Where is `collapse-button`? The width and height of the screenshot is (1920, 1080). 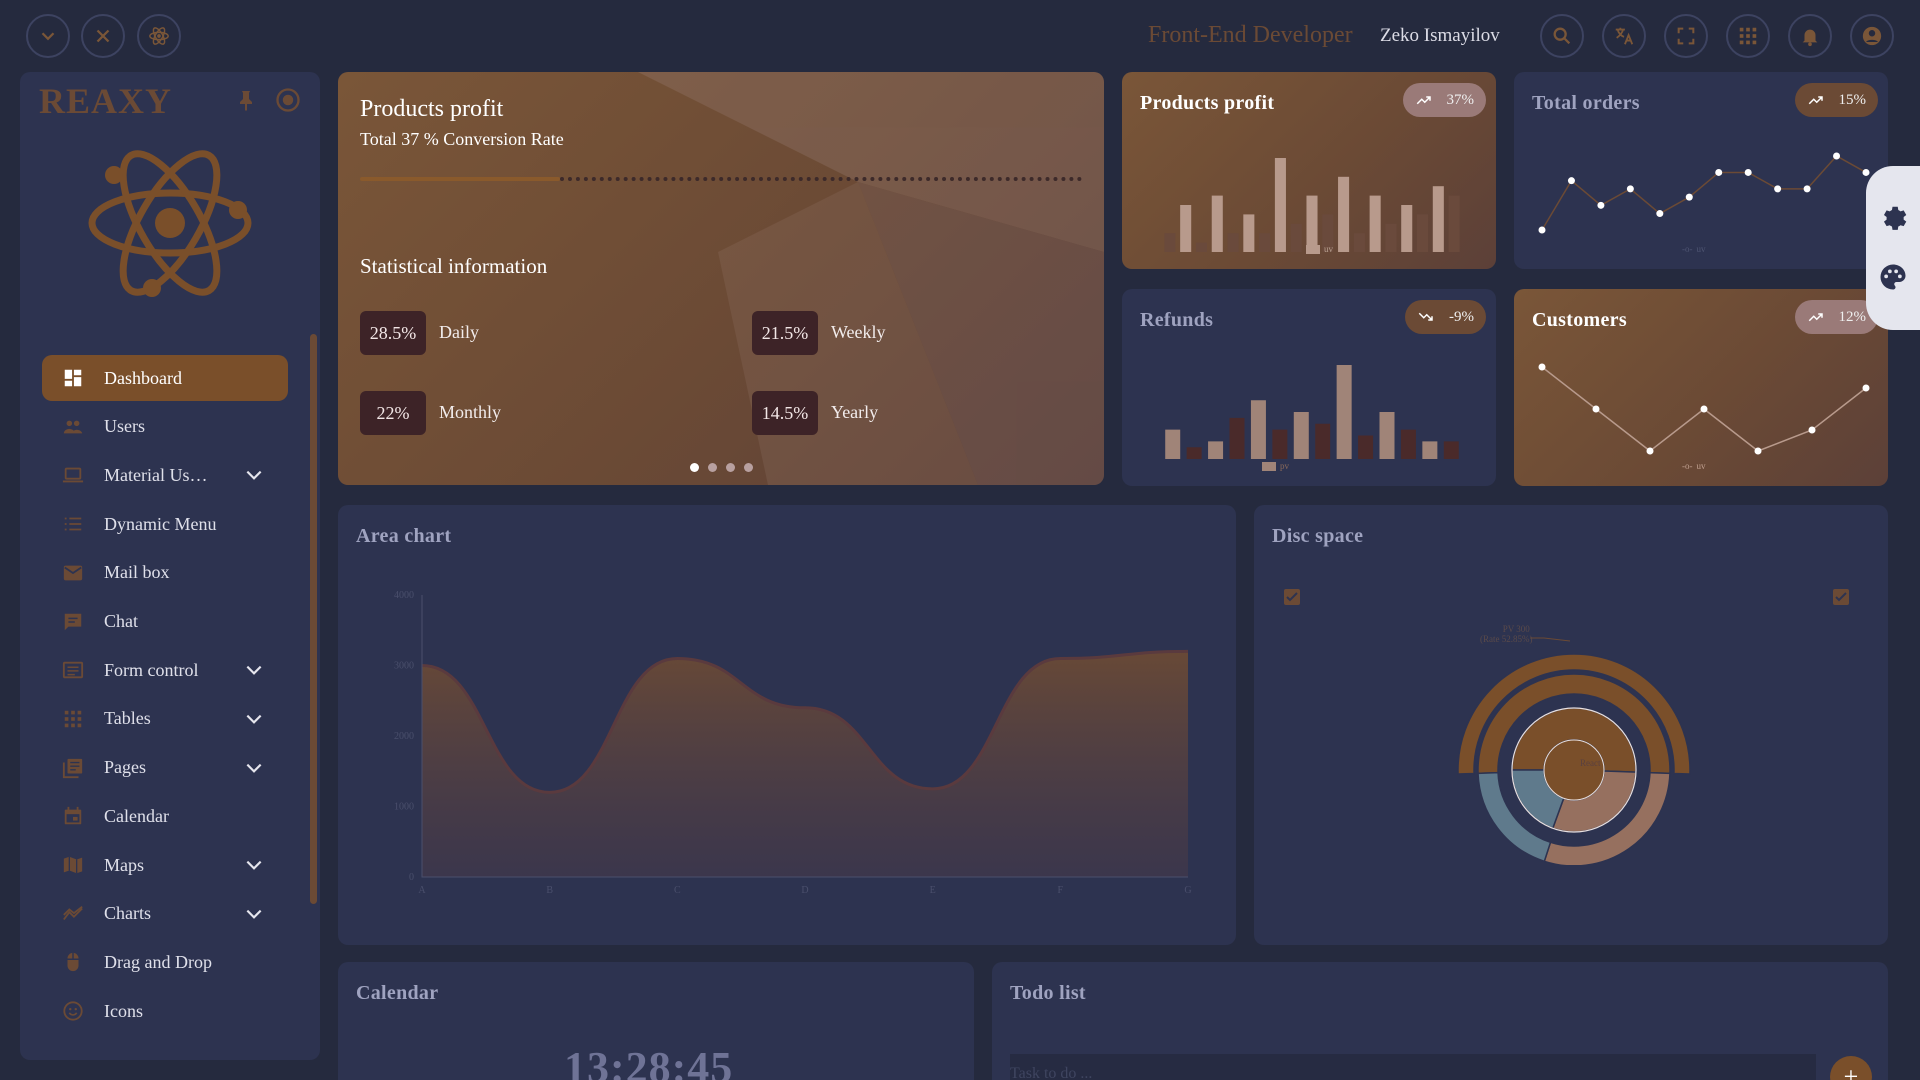 collapse-button is located at coordinates (48, 36).